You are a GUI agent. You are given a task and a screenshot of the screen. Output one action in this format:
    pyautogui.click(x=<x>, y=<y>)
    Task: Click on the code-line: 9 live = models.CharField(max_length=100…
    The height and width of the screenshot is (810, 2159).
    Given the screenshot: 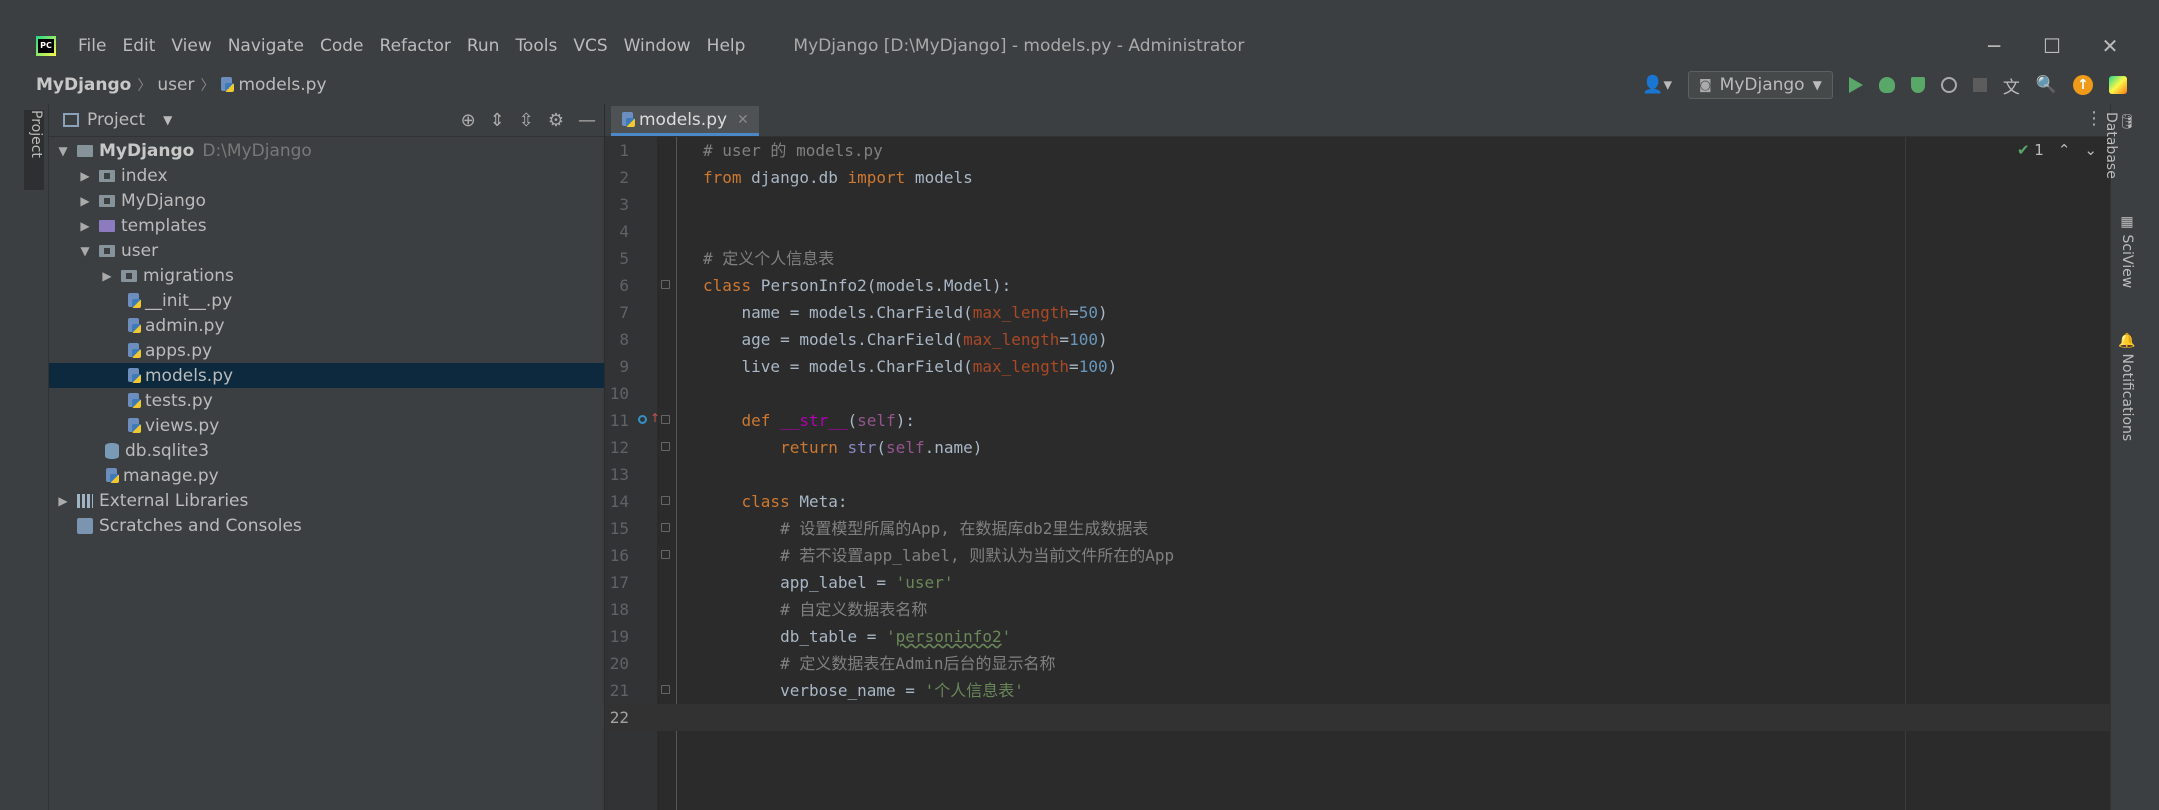 What is the action you would take?
    pyautogui.click(x=1358, y=366)
    